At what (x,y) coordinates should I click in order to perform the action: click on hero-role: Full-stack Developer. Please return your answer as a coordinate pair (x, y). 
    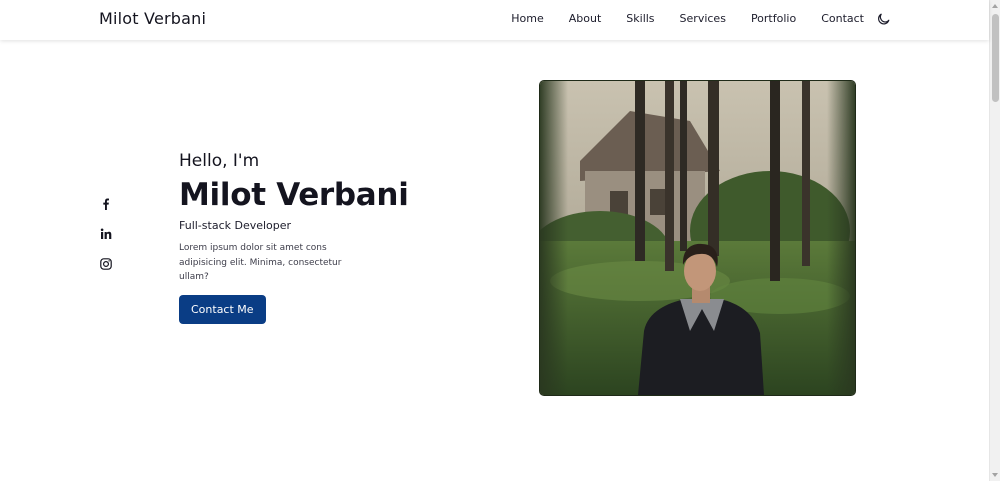
    Looking at the image, I should click on (235, 225).